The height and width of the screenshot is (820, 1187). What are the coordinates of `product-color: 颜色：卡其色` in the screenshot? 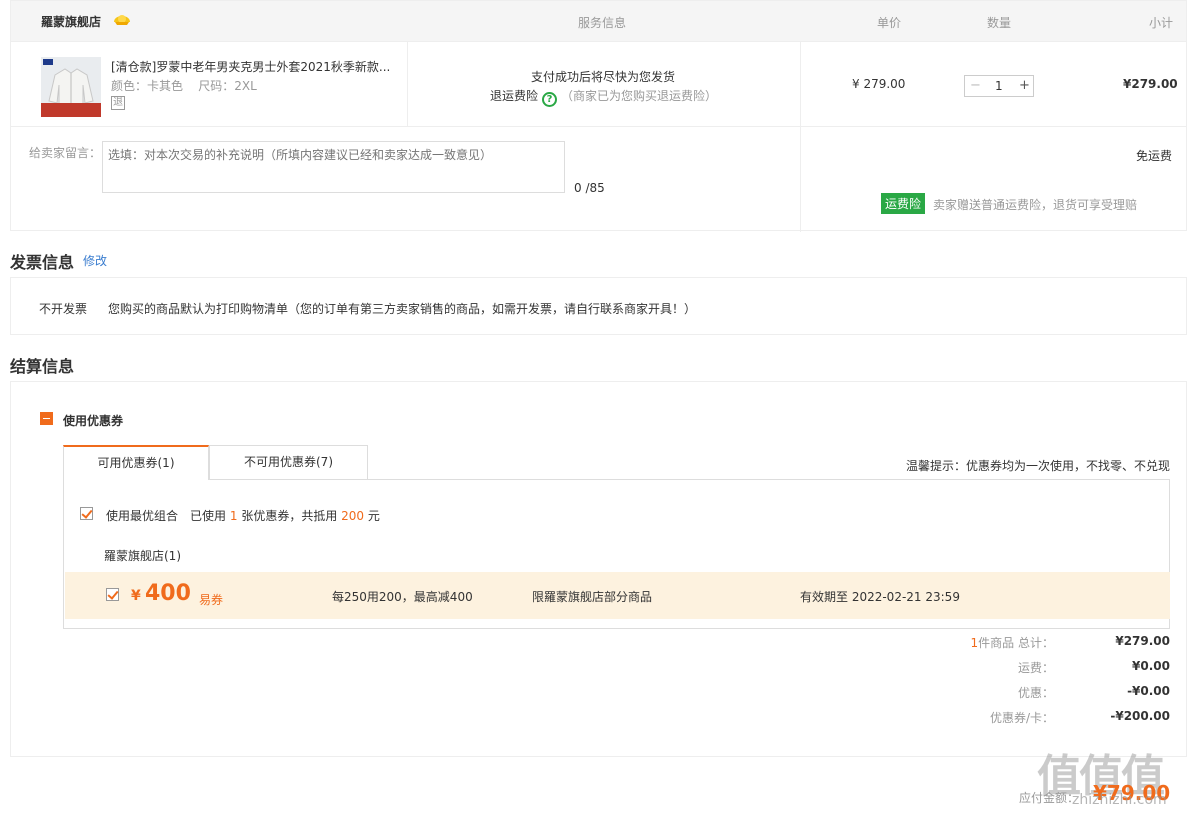 It's located at (147, 86).